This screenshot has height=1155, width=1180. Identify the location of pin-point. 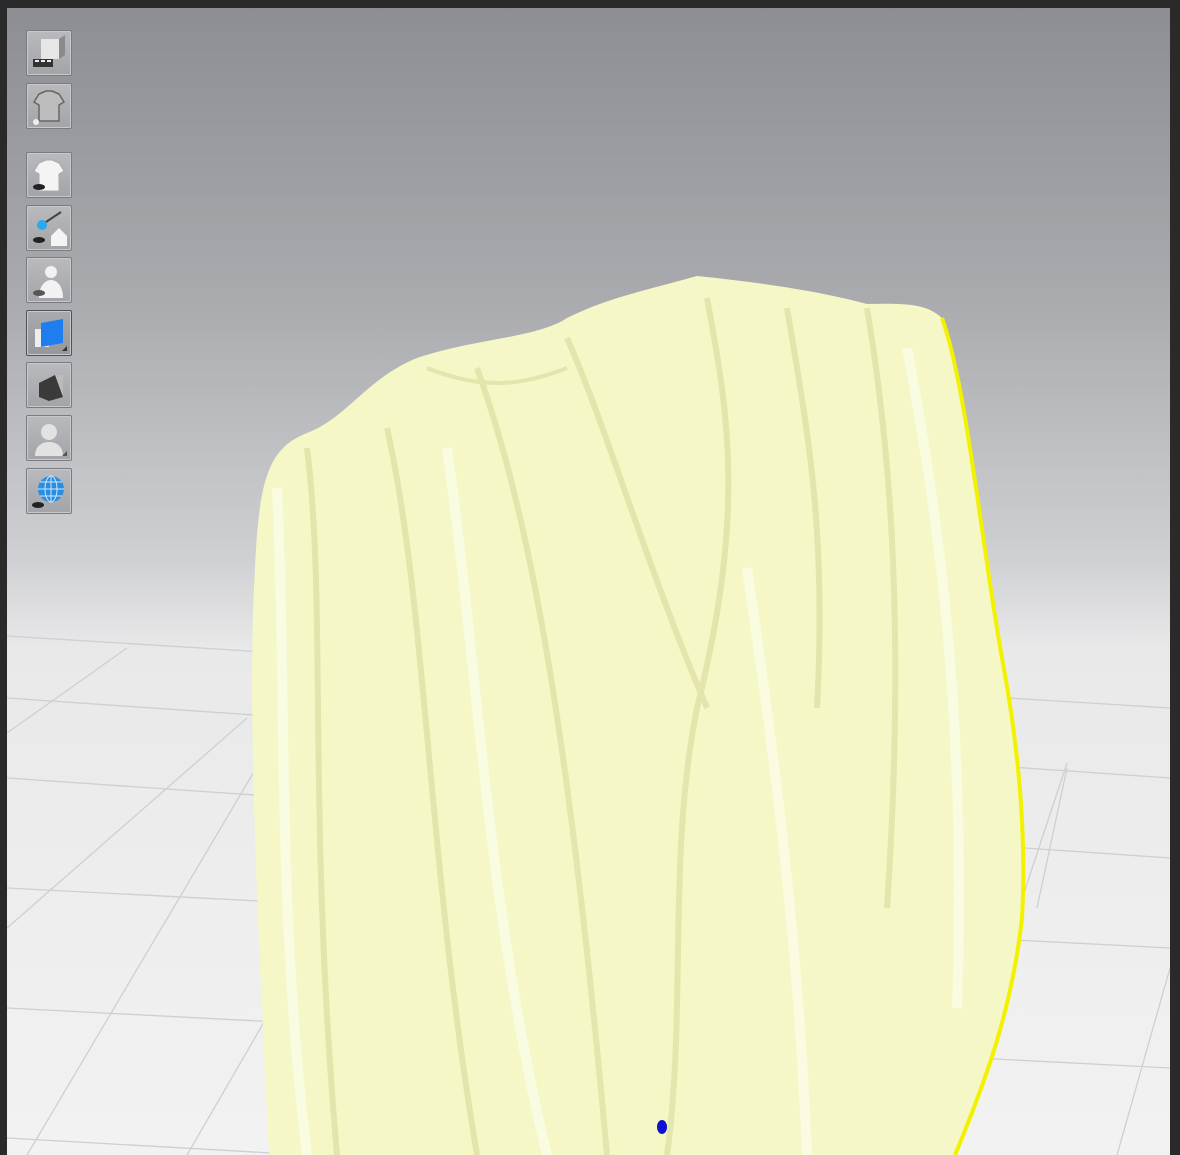
(662, 1127).